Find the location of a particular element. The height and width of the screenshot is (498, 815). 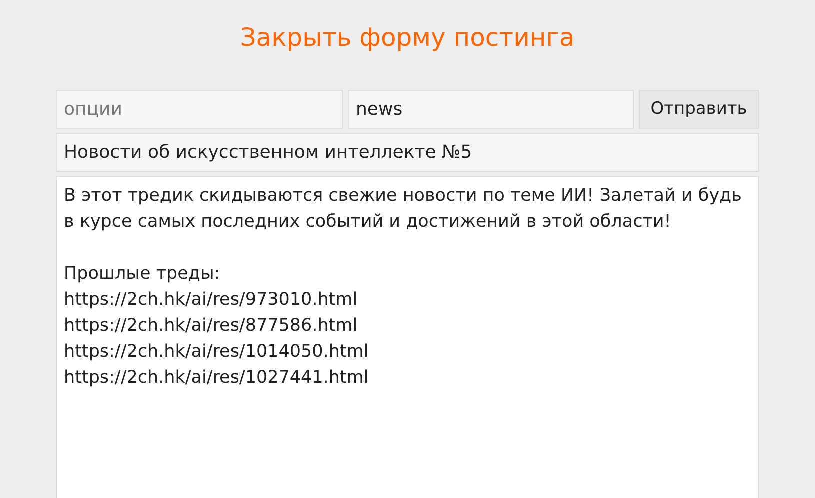

submit-button: Отправить is located at coordinates (699, 109).